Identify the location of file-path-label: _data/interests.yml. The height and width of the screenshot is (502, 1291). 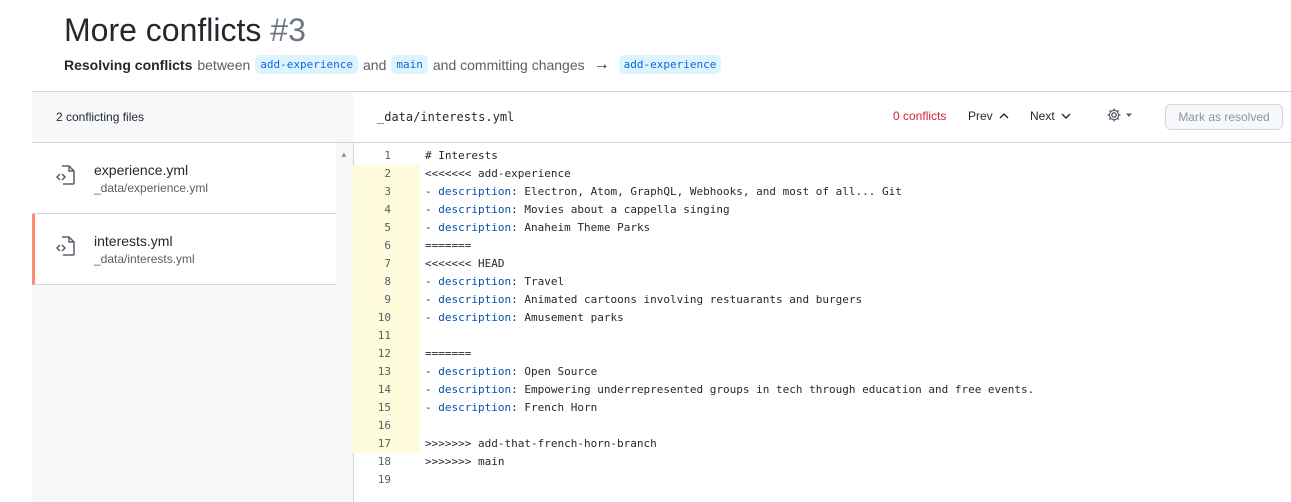
(446, 117).